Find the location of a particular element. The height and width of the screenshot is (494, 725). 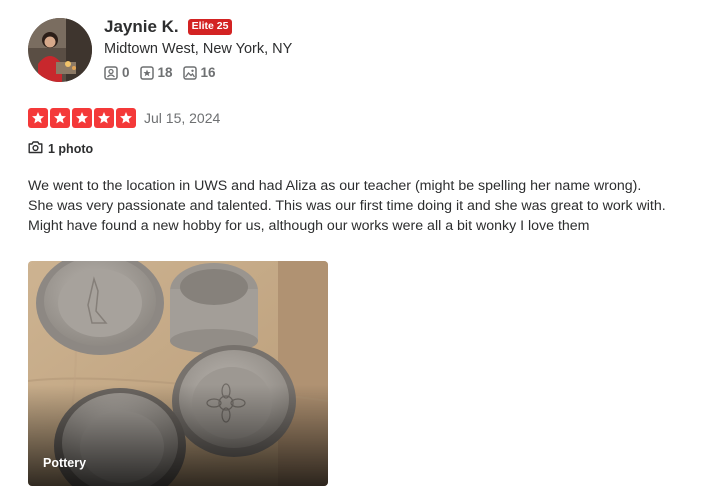

user-stats: 0 18 16 is located at coordinates (160, 72).